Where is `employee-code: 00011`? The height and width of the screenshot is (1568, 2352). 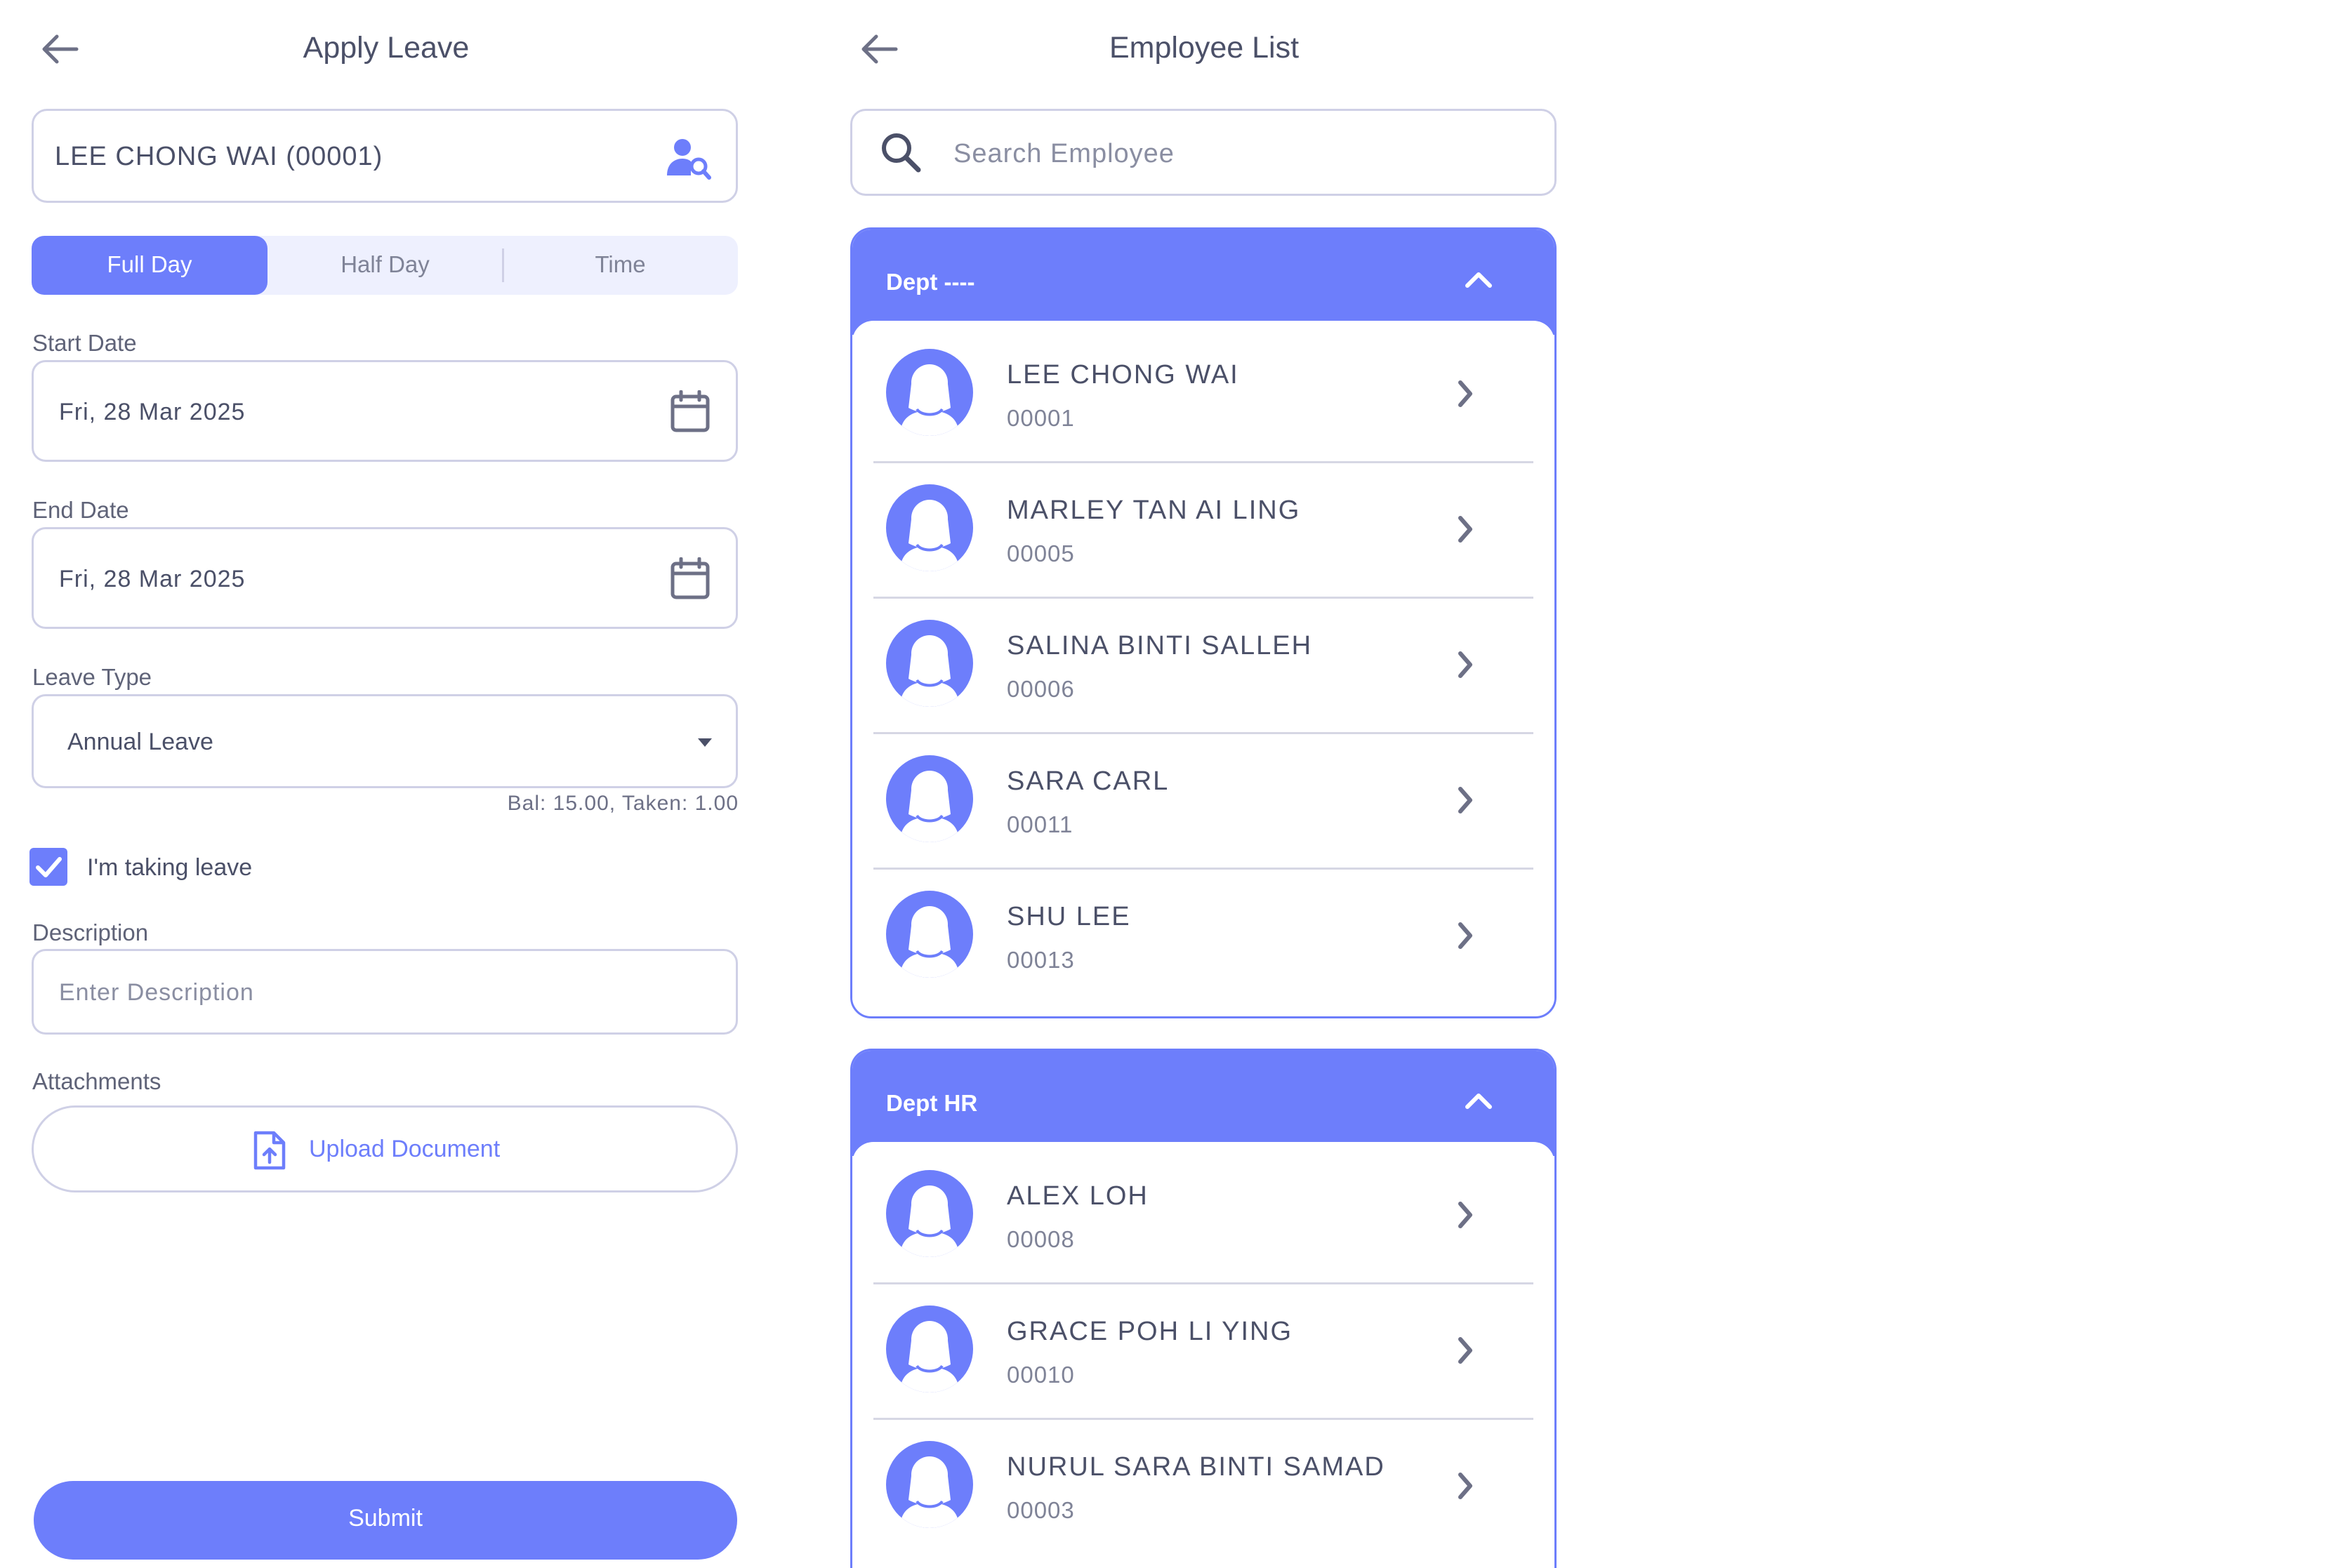
employee-code: 00011 is located at coordinates (1040, 824).